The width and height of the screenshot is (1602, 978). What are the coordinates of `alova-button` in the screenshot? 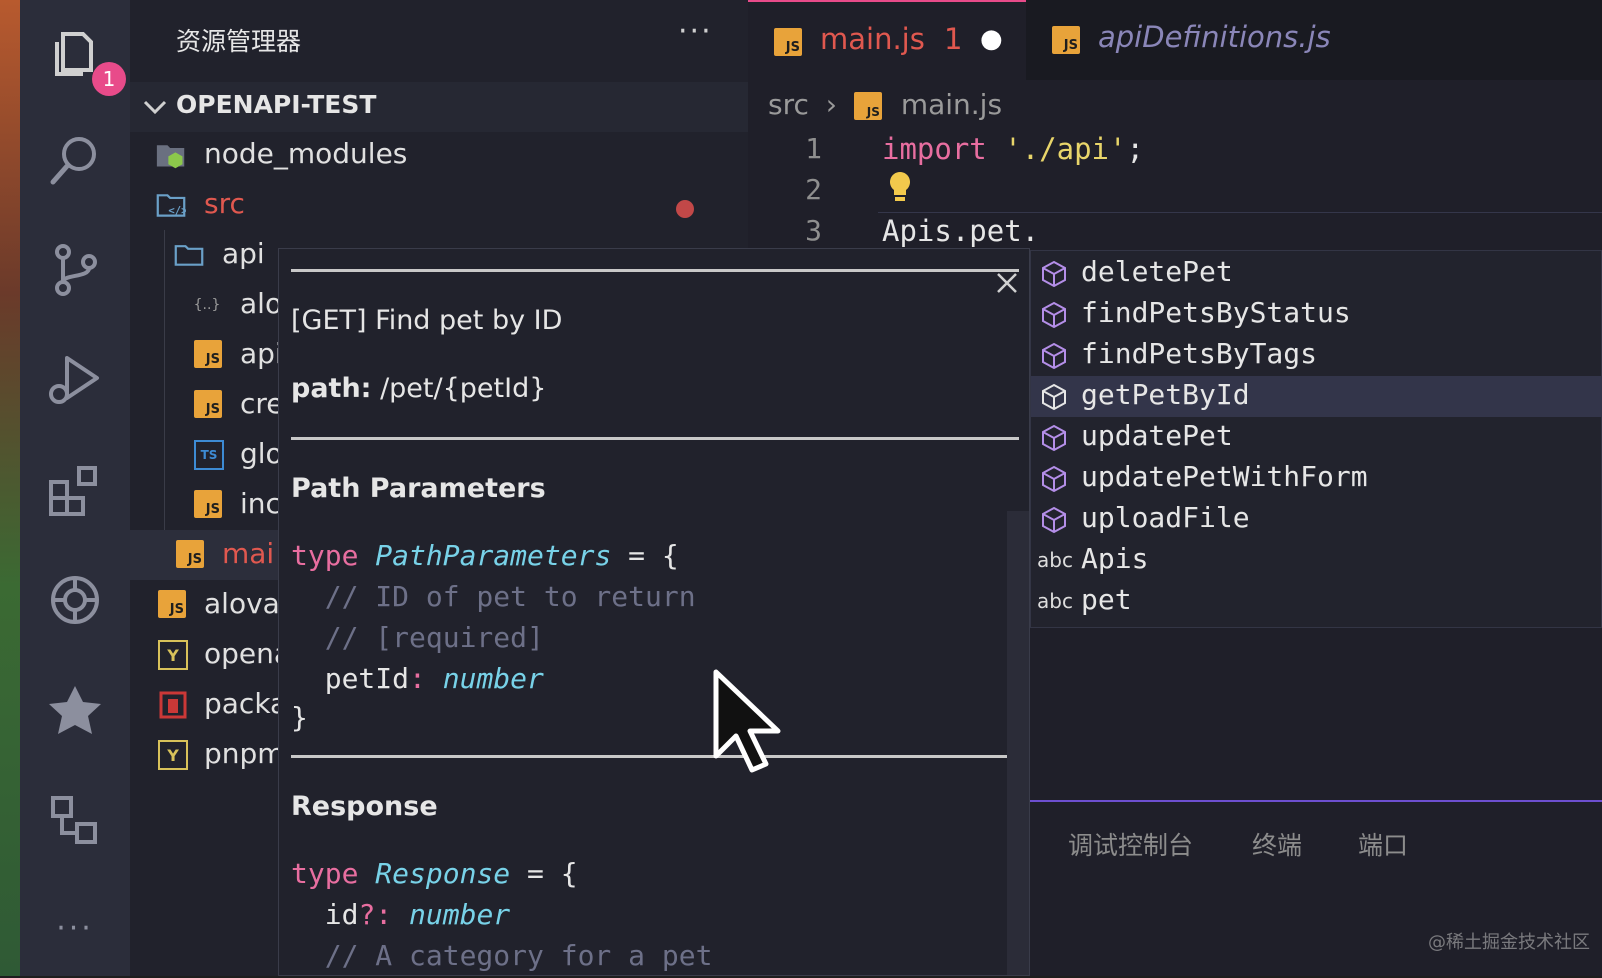 It's located at (75, 710).